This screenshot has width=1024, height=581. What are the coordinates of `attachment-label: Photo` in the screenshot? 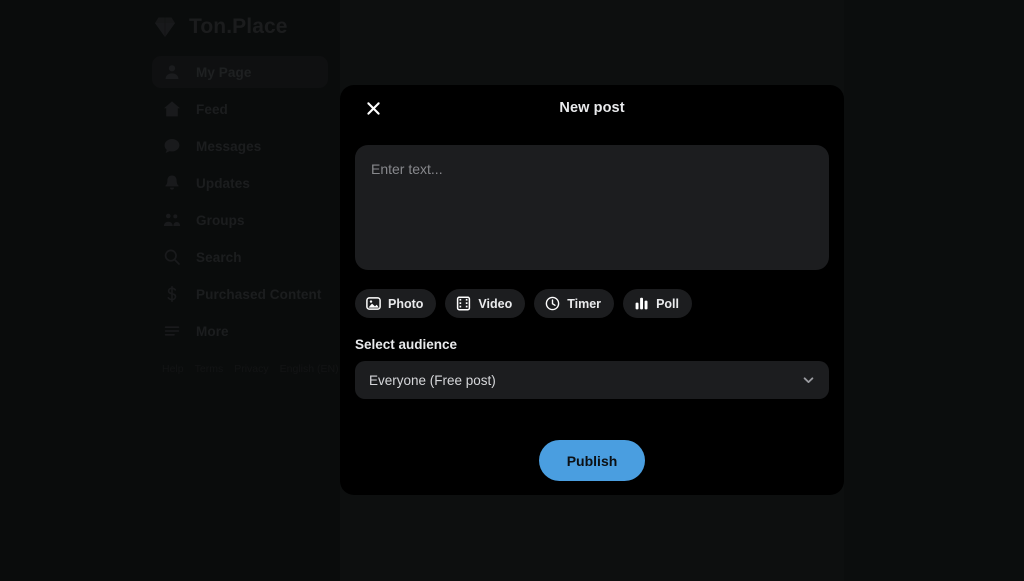 It's located at (406, 303).